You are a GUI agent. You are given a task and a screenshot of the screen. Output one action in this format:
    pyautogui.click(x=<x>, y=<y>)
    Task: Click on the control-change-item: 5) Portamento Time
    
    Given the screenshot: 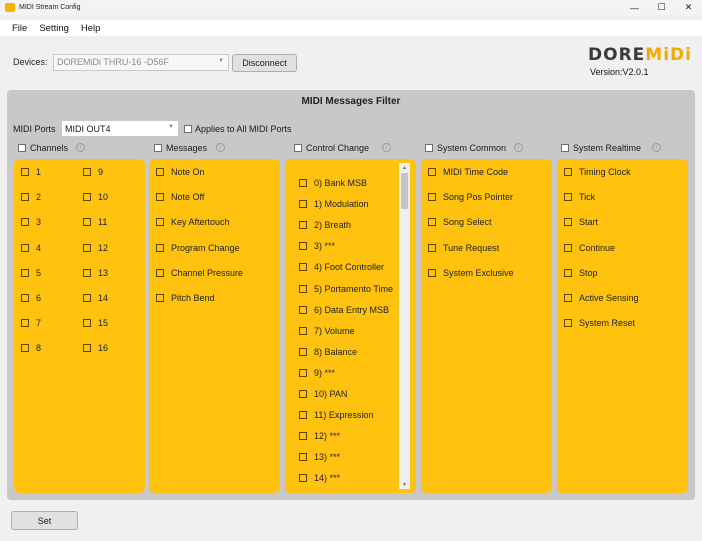 What is the action you would take?
    pyautogui.click(x=346, y=289)
    